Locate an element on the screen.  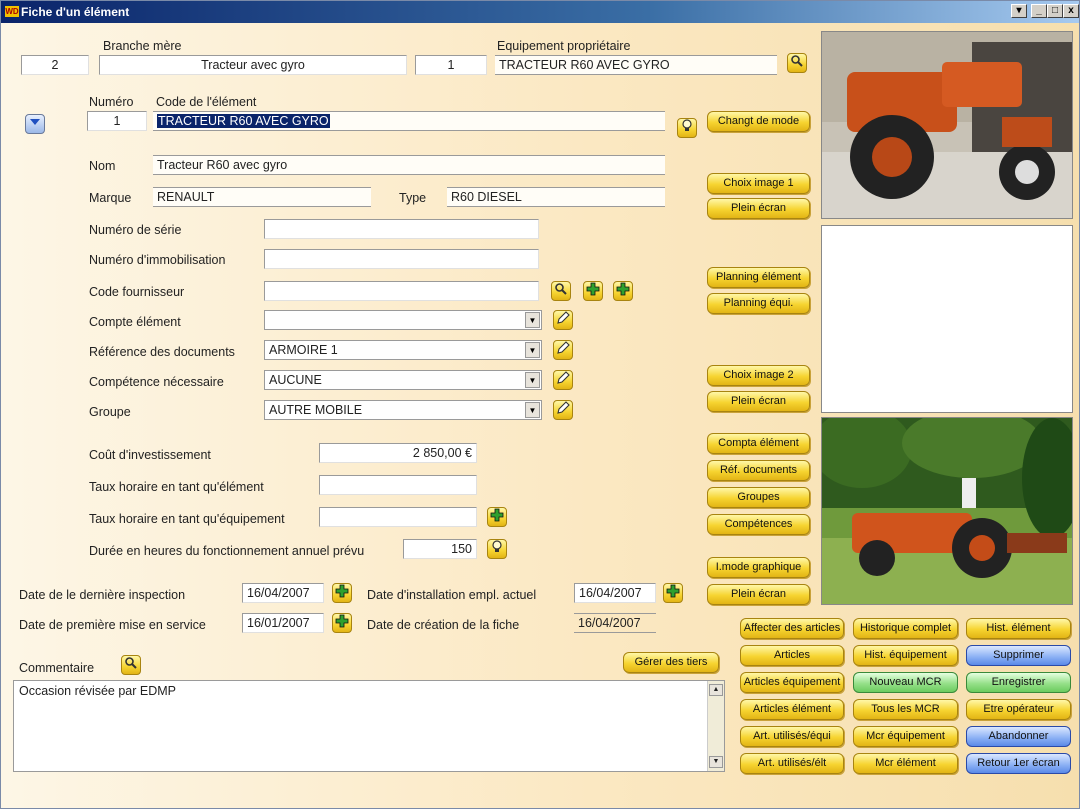
reference-documents-select: ARMOIRE 1 ▼ is located at coordinates (403, 350).